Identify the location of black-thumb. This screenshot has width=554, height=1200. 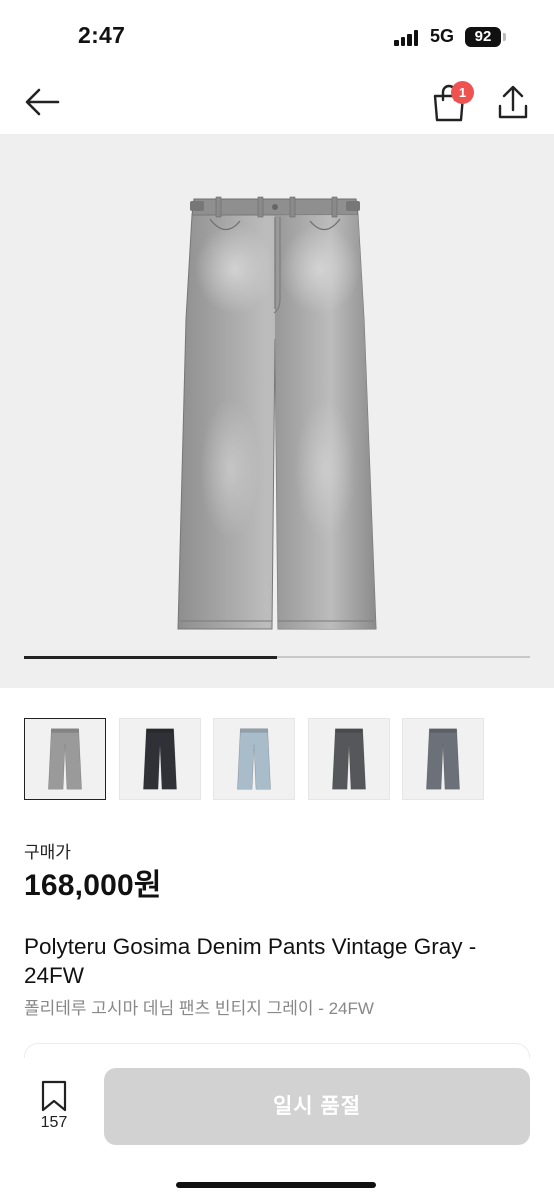
(159, 759).